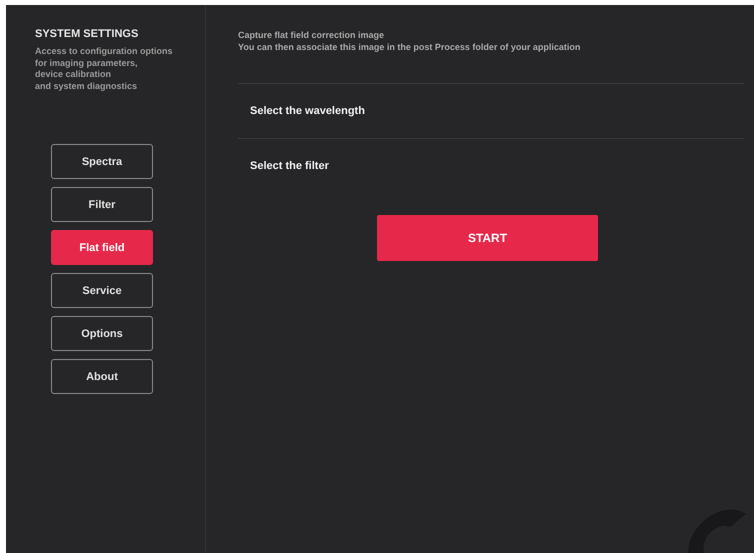 The height and width of the screenshot is (553, 754). What do you see at coordinates (102, 333) in the screenshot?
I see `nav-button: Options` at bounding box center [102, 333].